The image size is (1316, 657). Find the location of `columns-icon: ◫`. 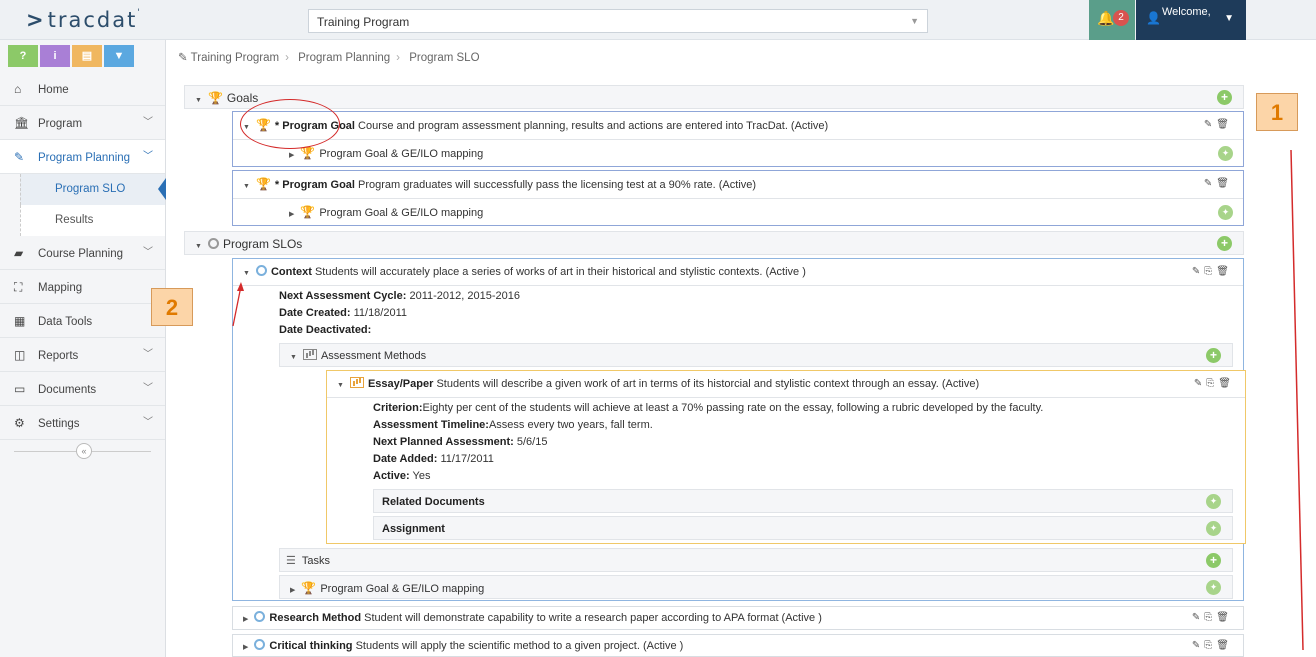

columns-icon: ◫ is located at coordinates (20, 355).